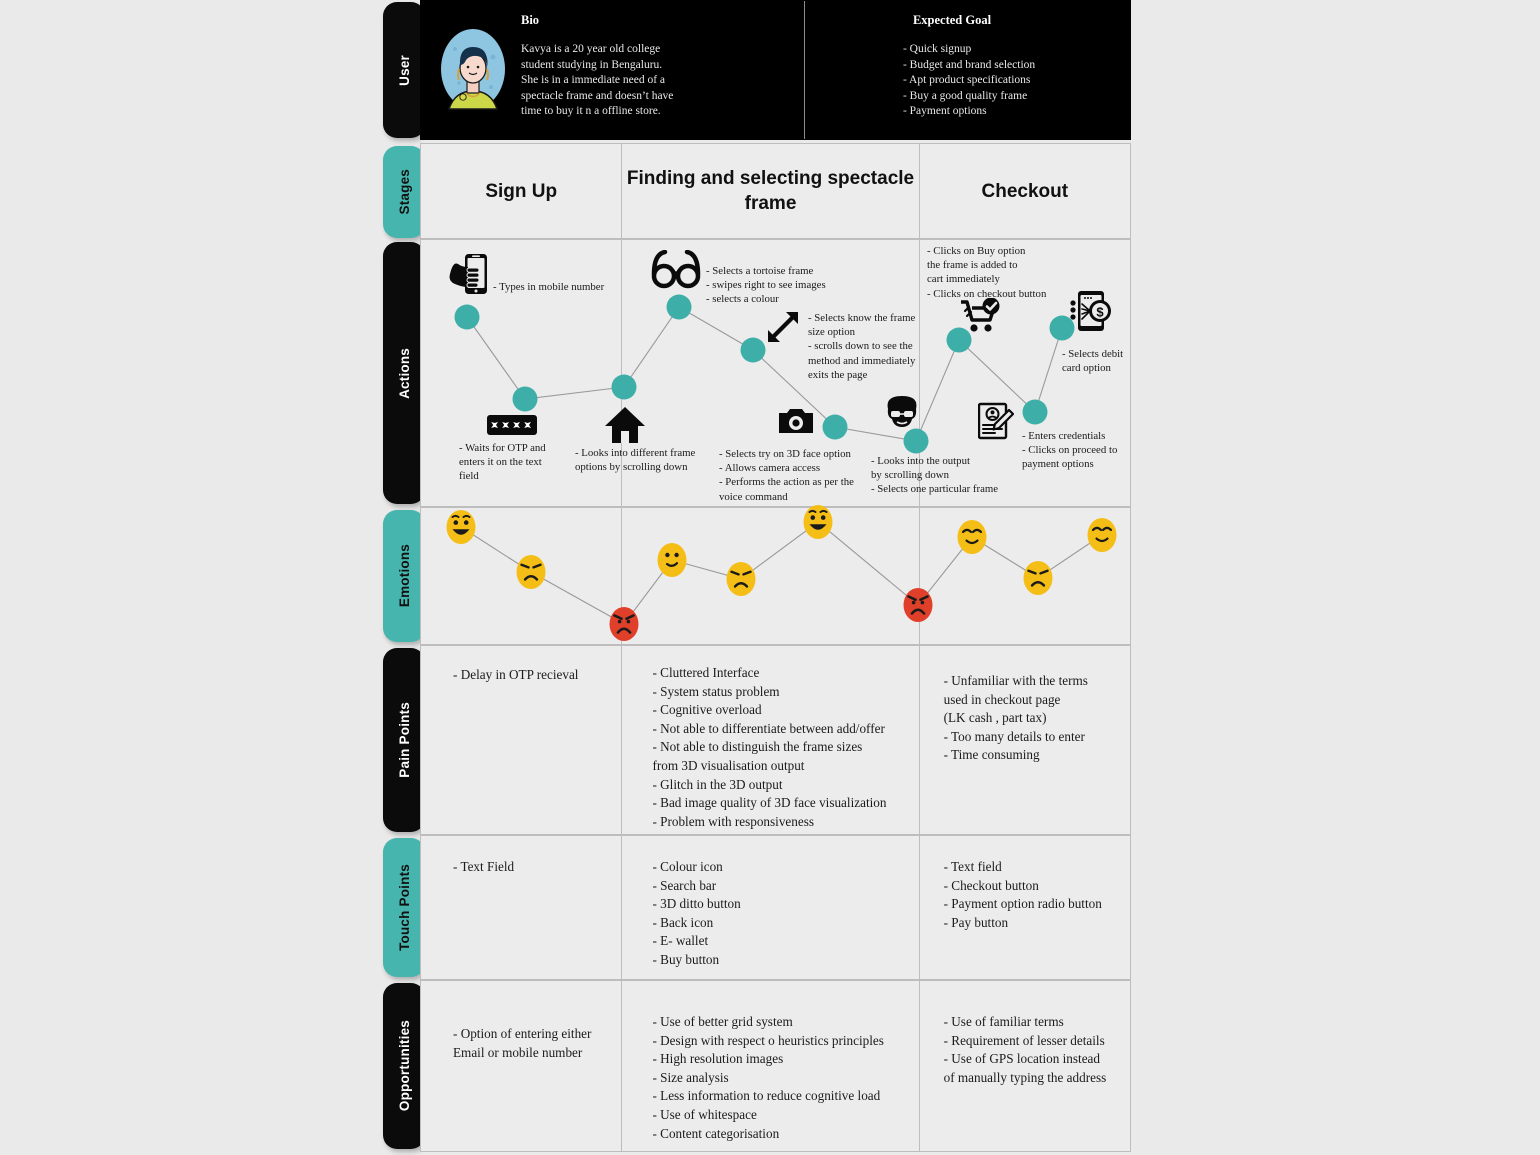 The width and height of the screenshot is (1540, 1155). What do you see at coordinates (683, 922) in the screenshot?
I see `touch-item: - Back icon` at bounding box center [683, 922].